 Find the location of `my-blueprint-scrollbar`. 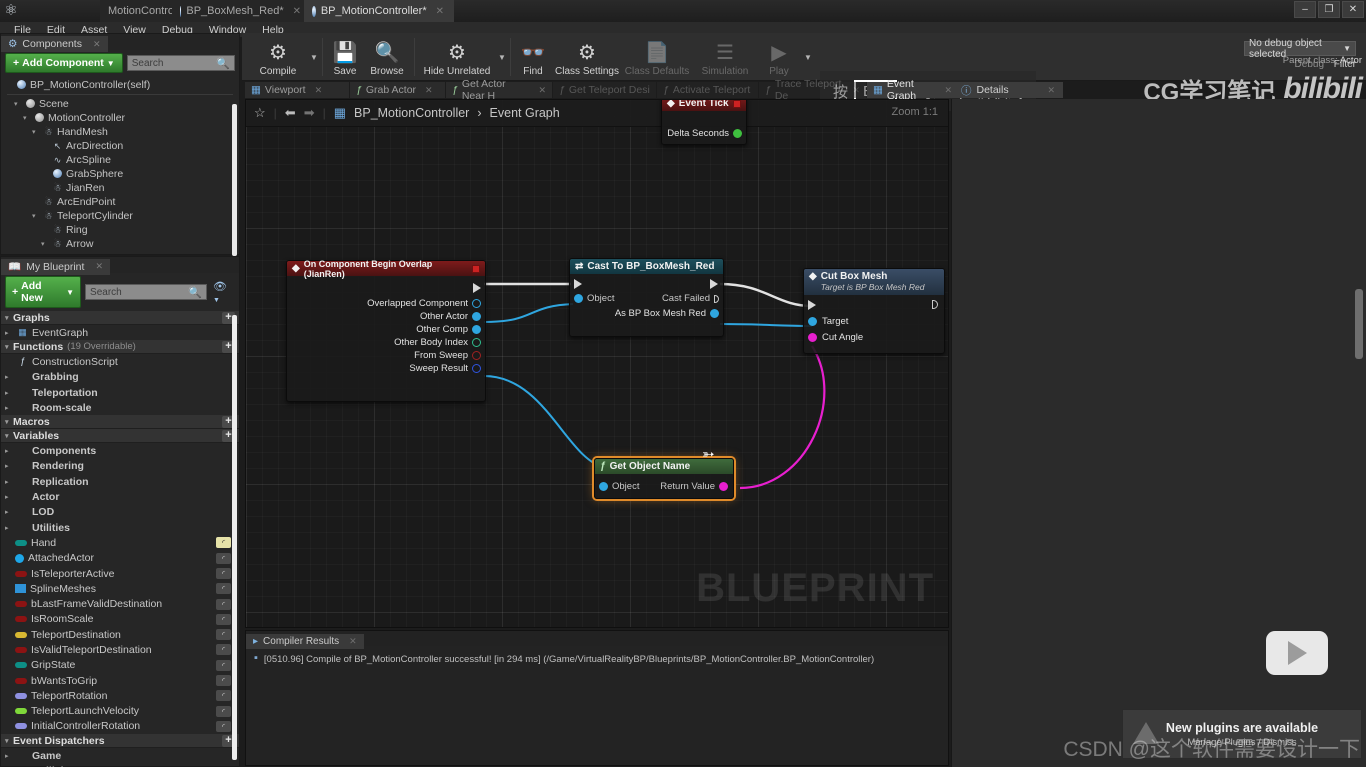

my-blueprint-scrollbar is located at coordinates (234, 537).